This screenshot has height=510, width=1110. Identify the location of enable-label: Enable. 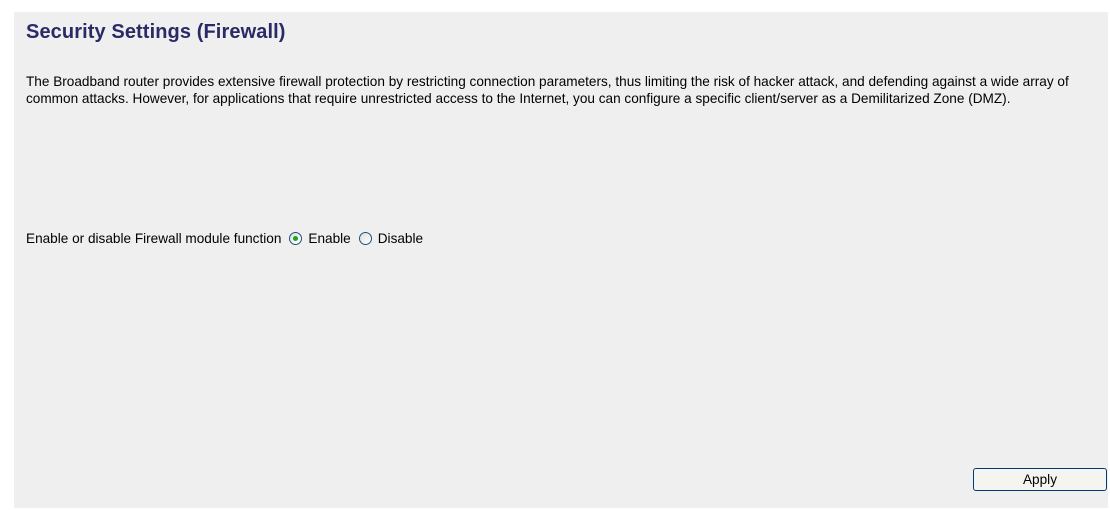
(329, 238).